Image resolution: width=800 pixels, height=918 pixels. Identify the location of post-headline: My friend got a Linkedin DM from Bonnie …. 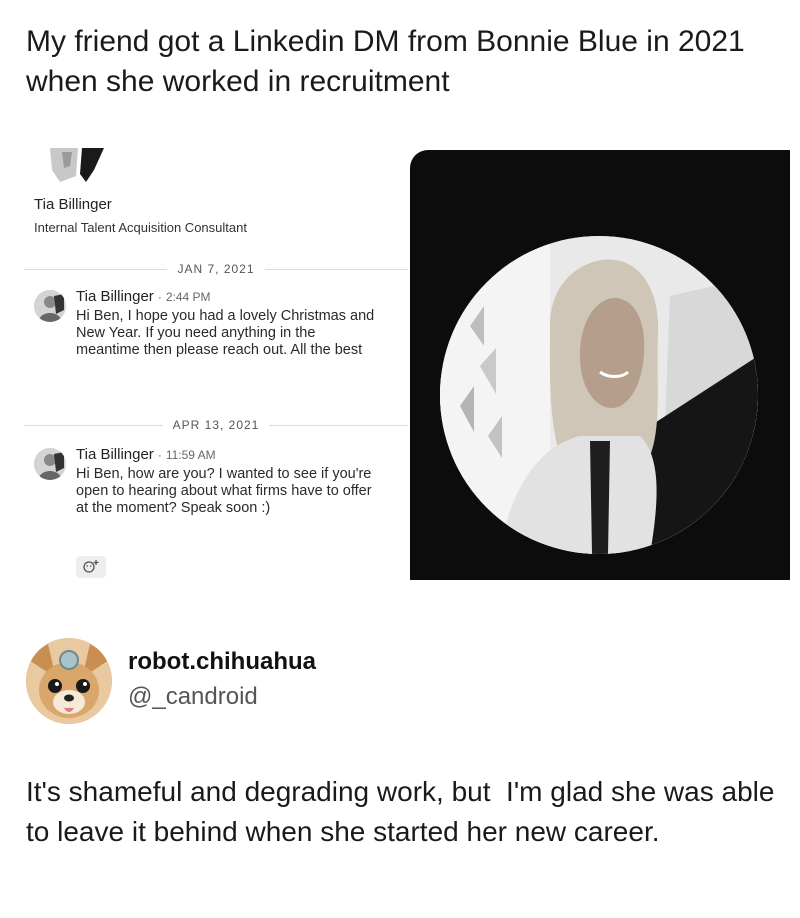
(385, 61).